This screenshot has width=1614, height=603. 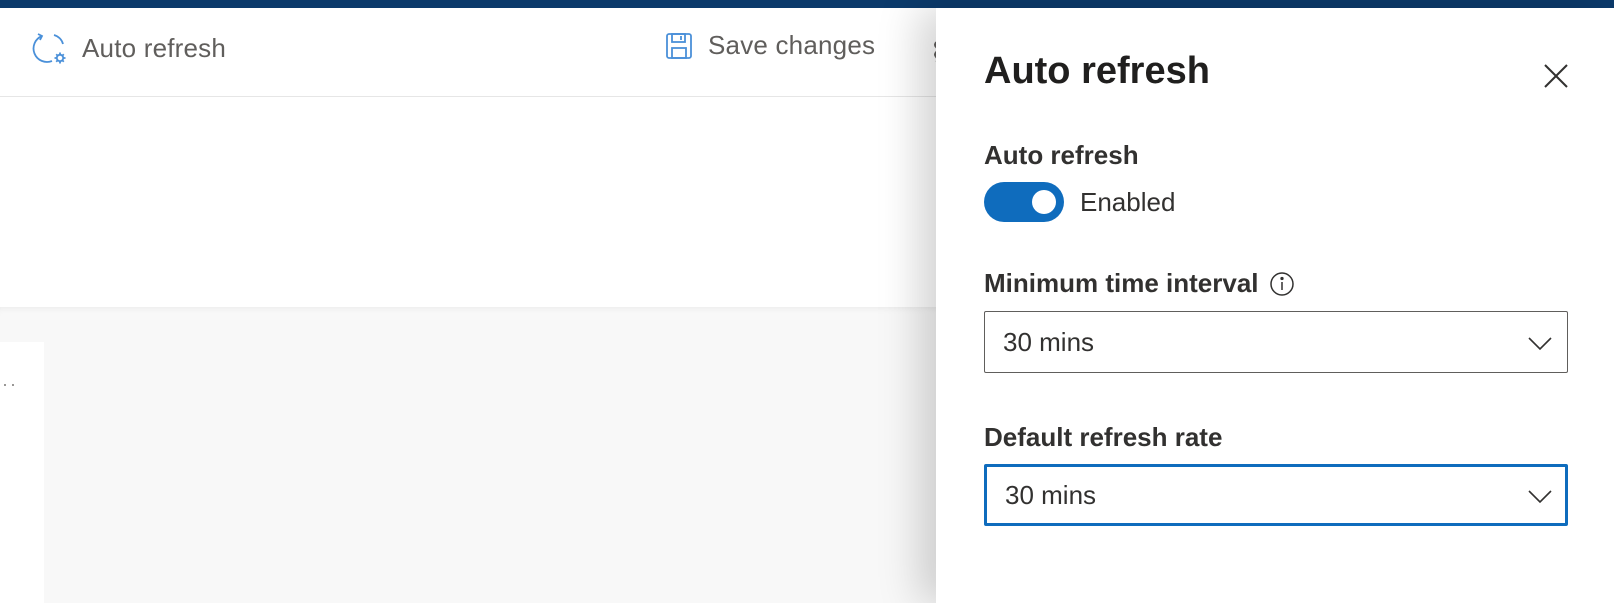 What do you see at coordinates (1282, 284) in the screenshot?
I see `info-icon` at bounding box center [1282, 284].